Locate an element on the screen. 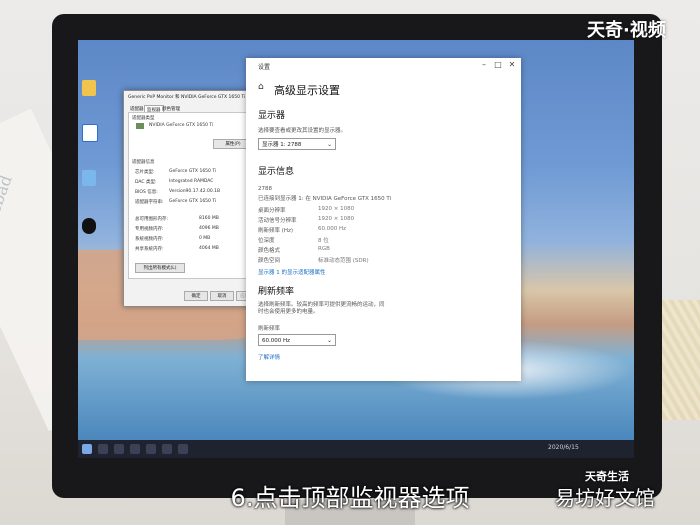 The image size is (700, 525). memory-value: 0 MB is located at coordinates (205, 238).